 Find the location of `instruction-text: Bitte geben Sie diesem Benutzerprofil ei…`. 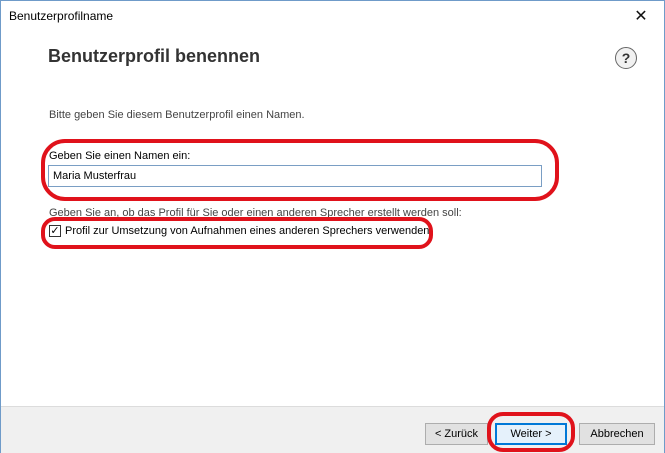

instruction-text: Bitte geben Sie diesem Benutzerprofil ei… is located at coordinates (177, 115).